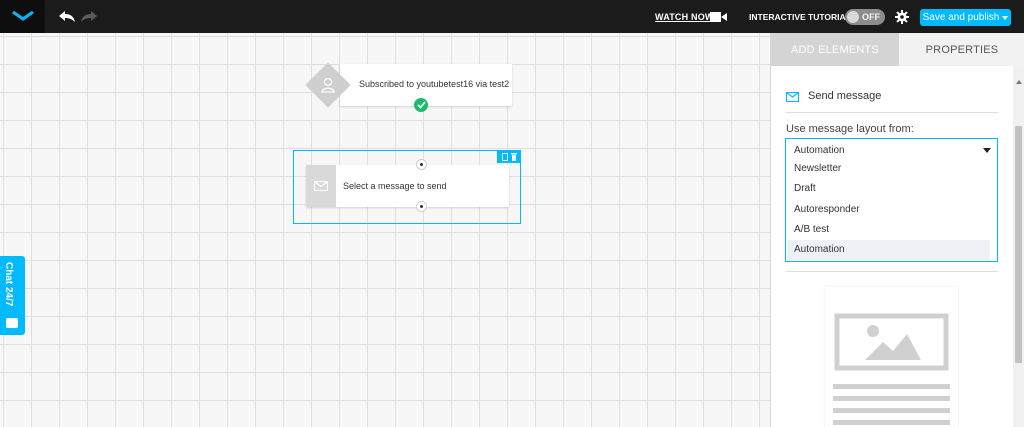 The image size is (1024, 427). What do you see at coordinates (888, 230) in the screenshot?
I see `option-ab-test: A/B test` at bounding box center [888, 230].